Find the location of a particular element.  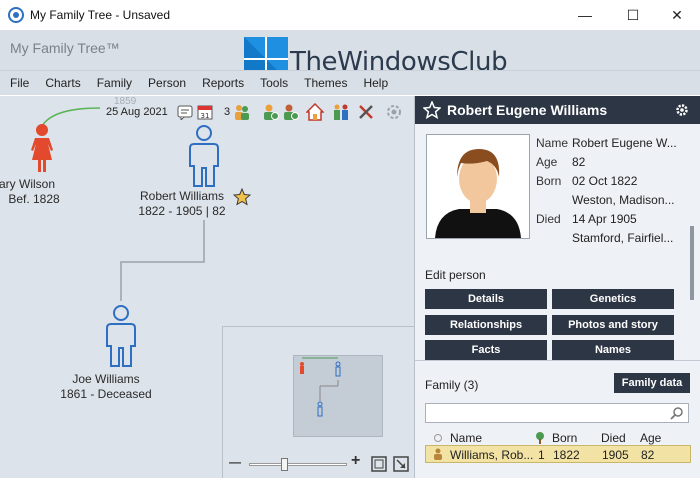

zoom-controls: — + is located at coordinates (318, 463).